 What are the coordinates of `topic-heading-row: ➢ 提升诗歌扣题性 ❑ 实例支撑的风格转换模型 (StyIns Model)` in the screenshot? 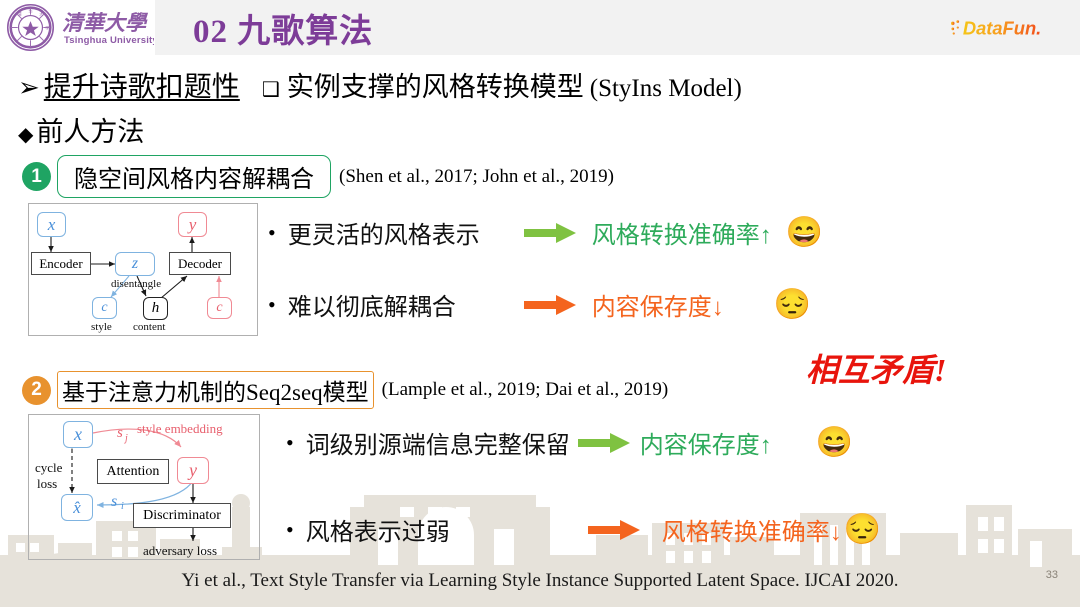 It's located at (380, 85).